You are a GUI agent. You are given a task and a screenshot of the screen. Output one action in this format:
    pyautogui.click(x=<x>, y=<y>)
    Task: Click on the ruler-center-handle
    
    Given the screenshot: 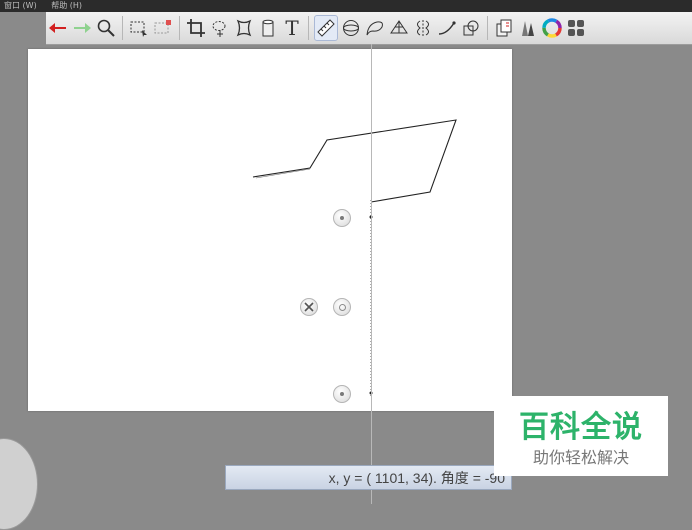 What is the action you would take?
    pyautogui.click(x=342, y=307)
    